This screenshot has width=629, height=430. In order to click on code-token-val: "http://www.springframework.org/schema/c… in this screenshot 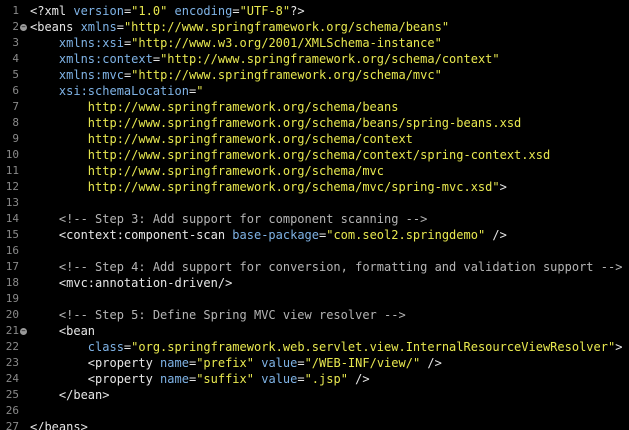, I will do `click(330, 59)`.